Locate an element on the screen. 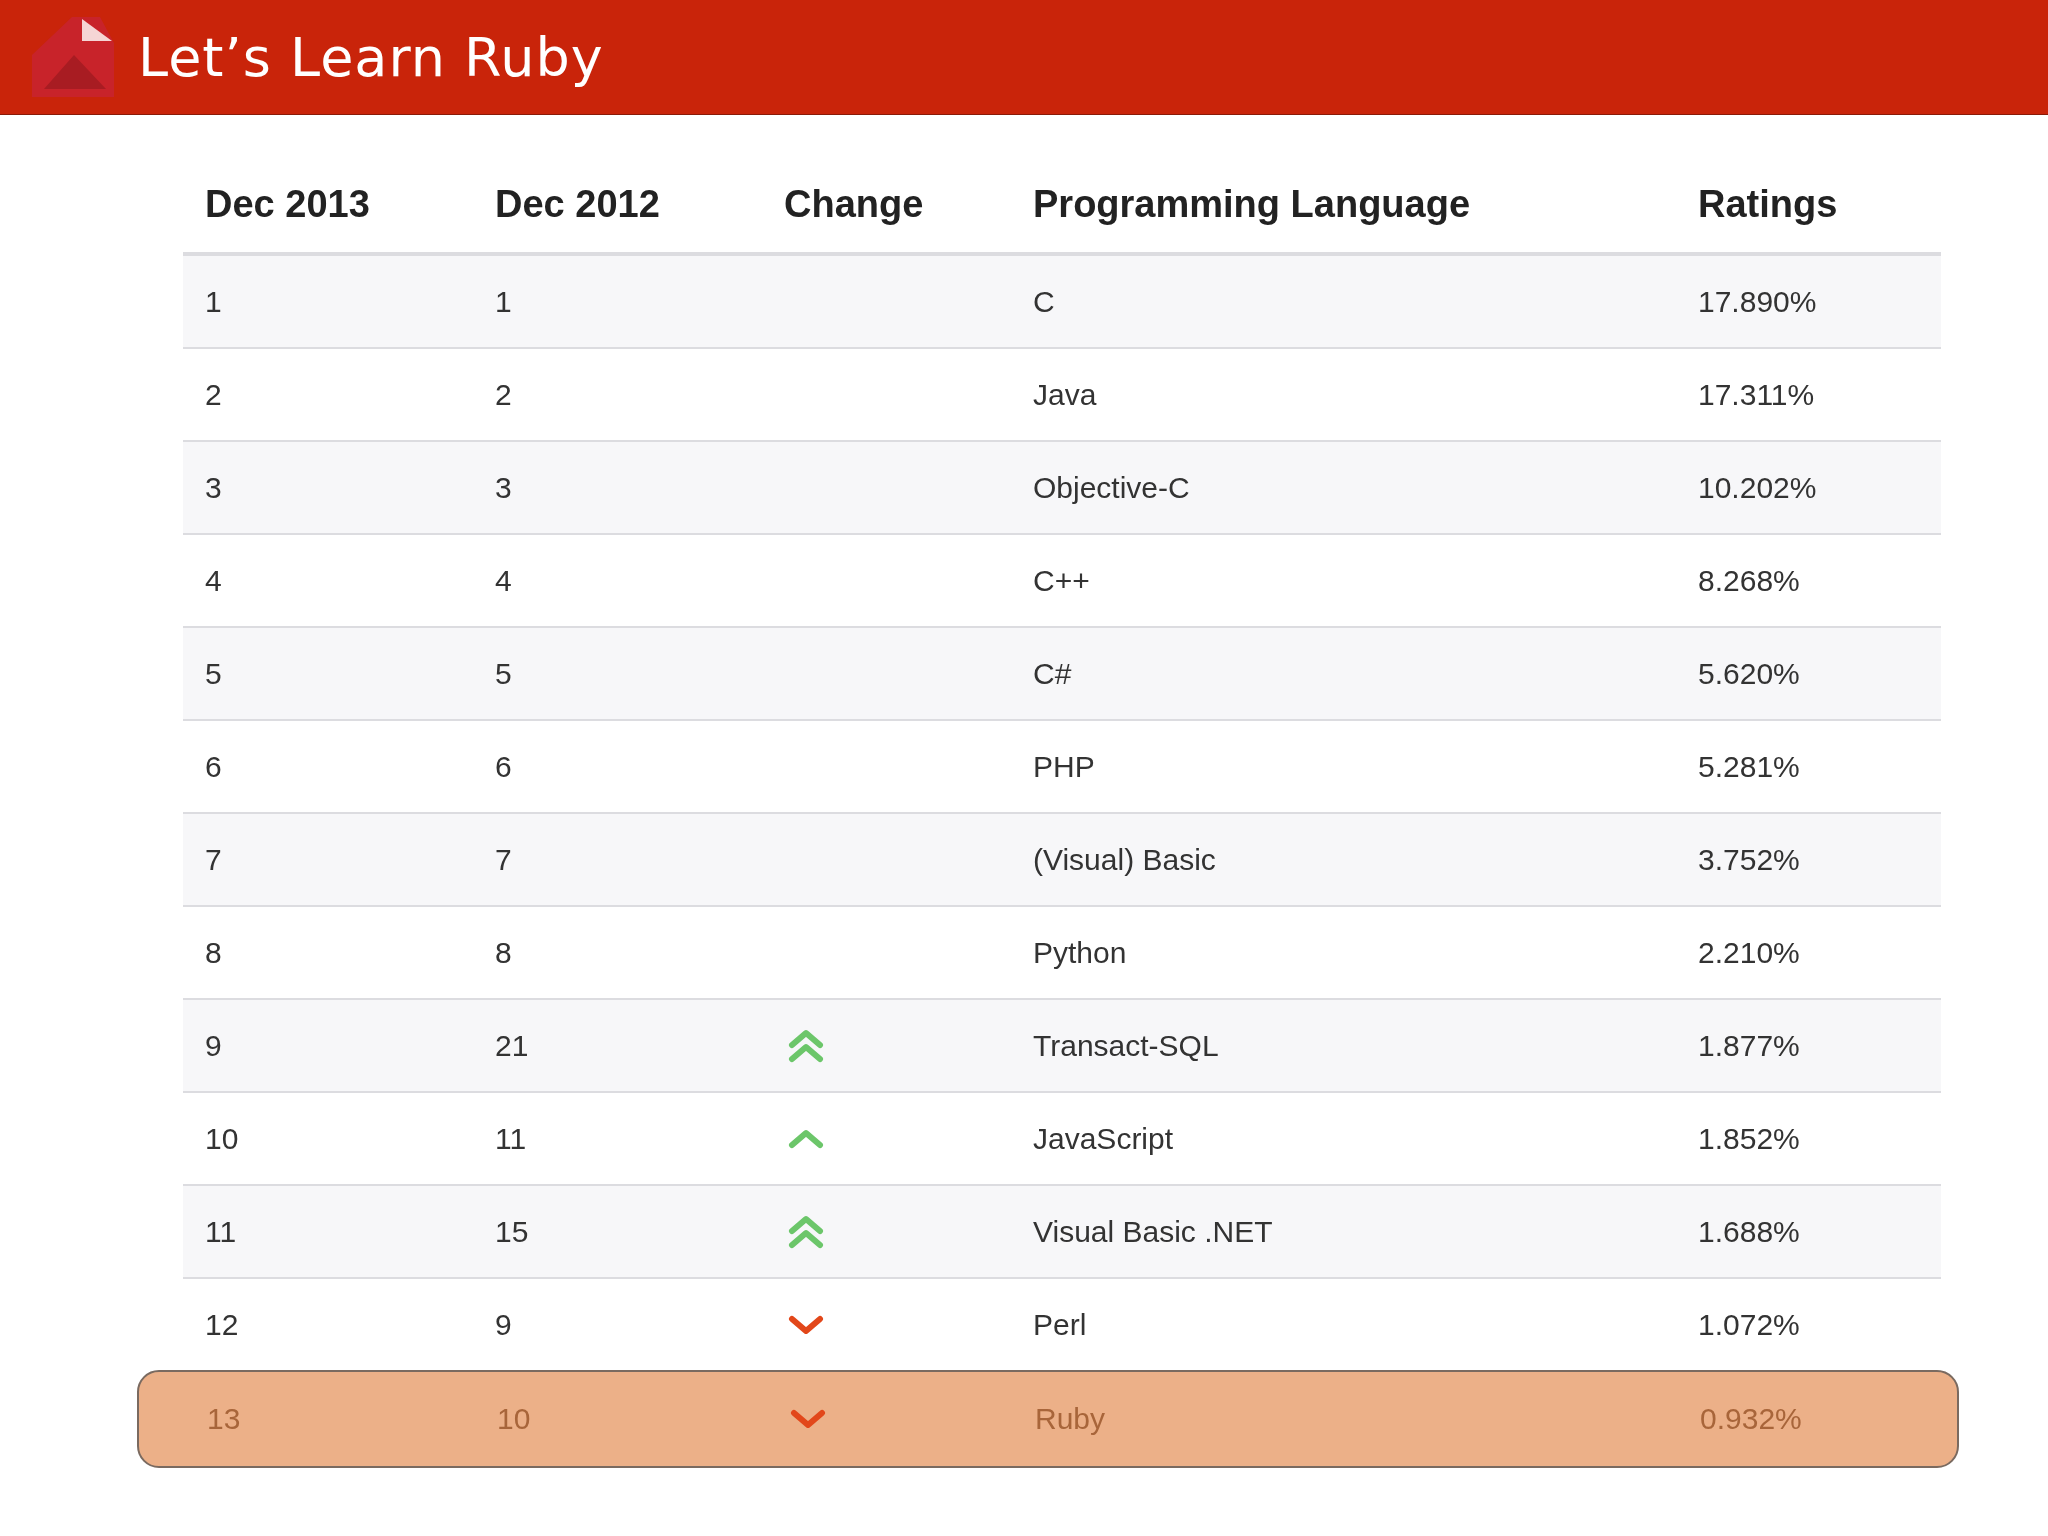 The height and width of the screenshot is (1536, 2048). column-header: Programming Language is located at coordinates (1252, 204).